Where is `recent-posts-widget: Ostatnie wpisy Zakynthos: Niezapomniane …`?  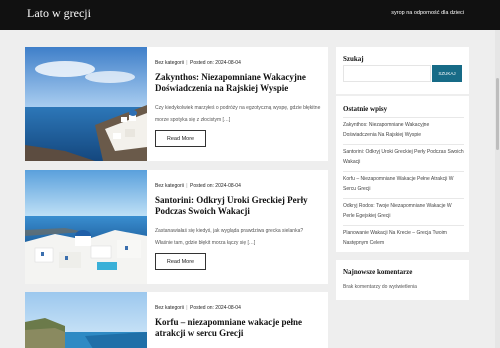 recent-posts-widget: Ostatnie wpisy Zakynthos: Niezapomniane … is located at coordinates (402, 174).